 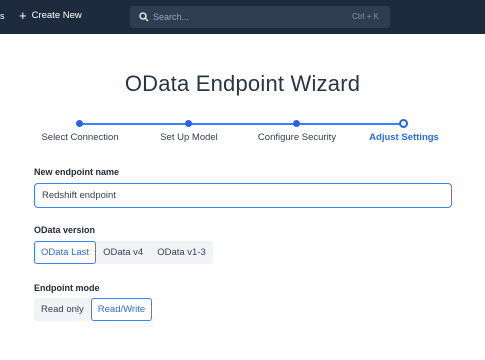 What do you see at coordinates (188, 123) in the screenshot?
I see `step-dot-set-up-model` at bounding box center [188, 123].